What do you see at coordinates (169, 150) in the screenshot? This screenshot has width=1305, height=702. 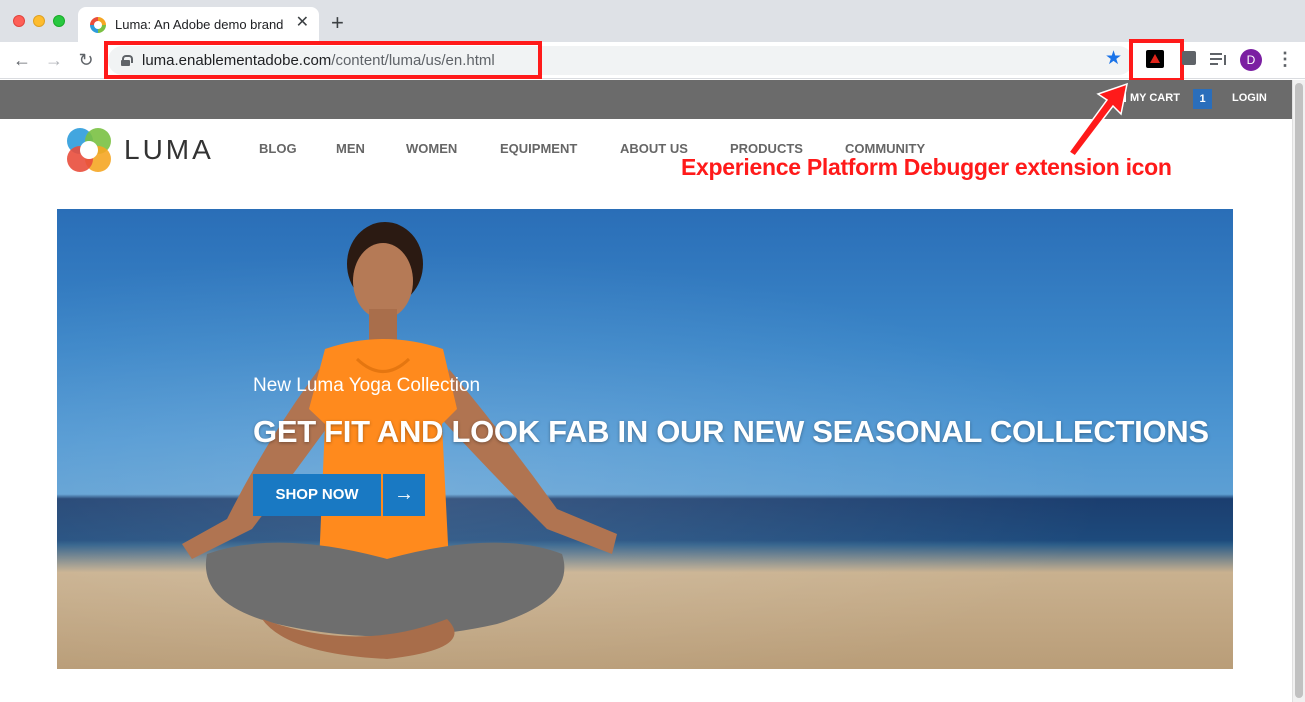 I see `luma-logo-text: LUMA` at bounding box center [169, 150].